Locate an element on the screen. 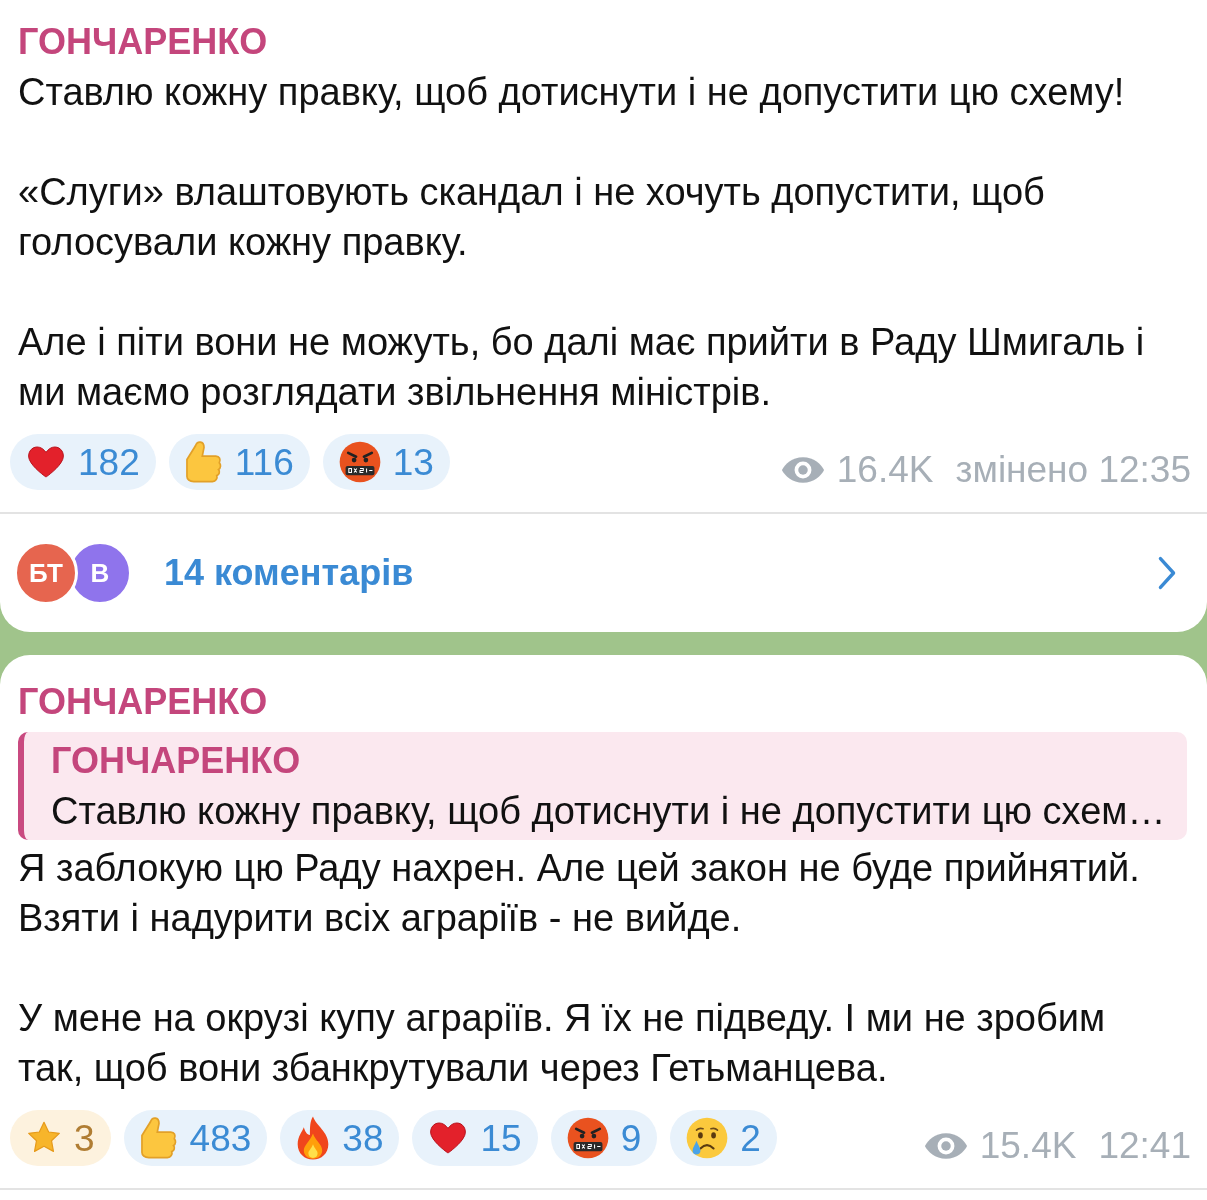 The height and width of the screenshot is (1200, 1207). crying-face-icon is located at coordinates (707, 1138).